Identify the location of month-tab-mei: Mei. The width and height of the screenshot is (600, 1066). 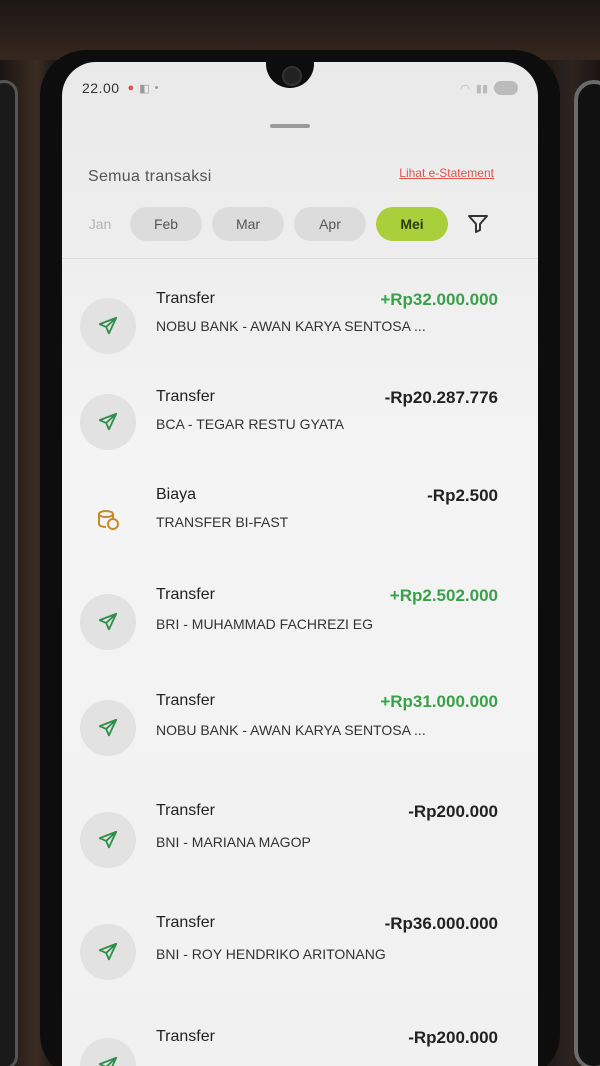
(412, 224).